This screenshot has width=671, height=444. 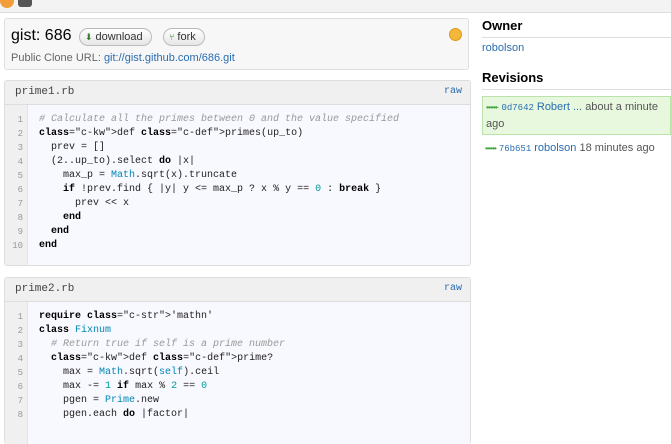 What do you see at coordinates (45, 92) in the screenshot?
I see `file-name: prime1.rb` at bounding box center [45, 92].